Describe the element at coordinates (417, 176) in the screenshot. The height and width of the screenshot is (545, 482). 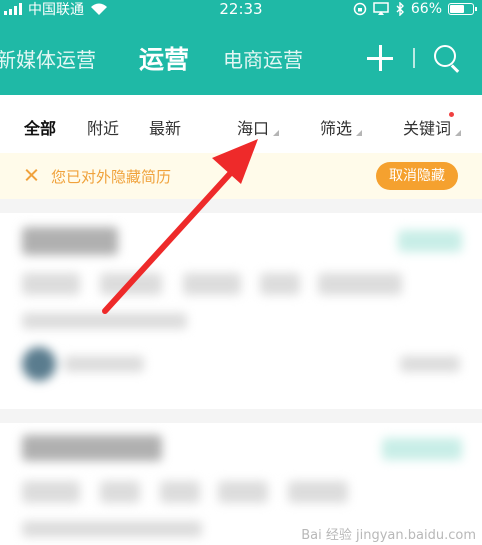
I see `unhide-button: 取消隐藏` at that location.